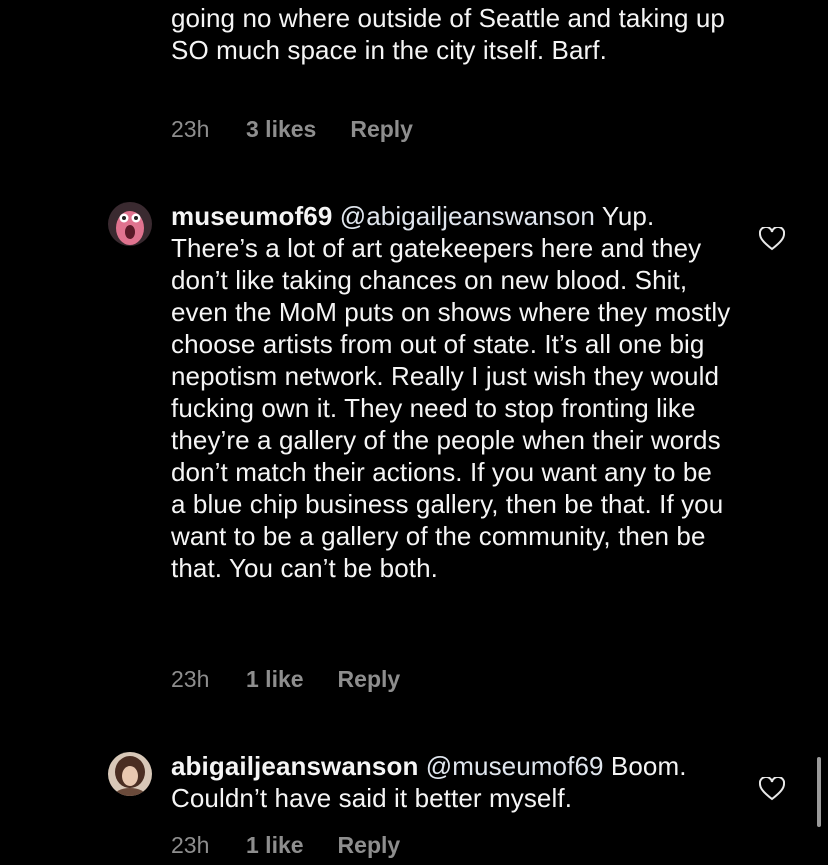  I want to click on comment-username: museumof69, so click(251, 216).